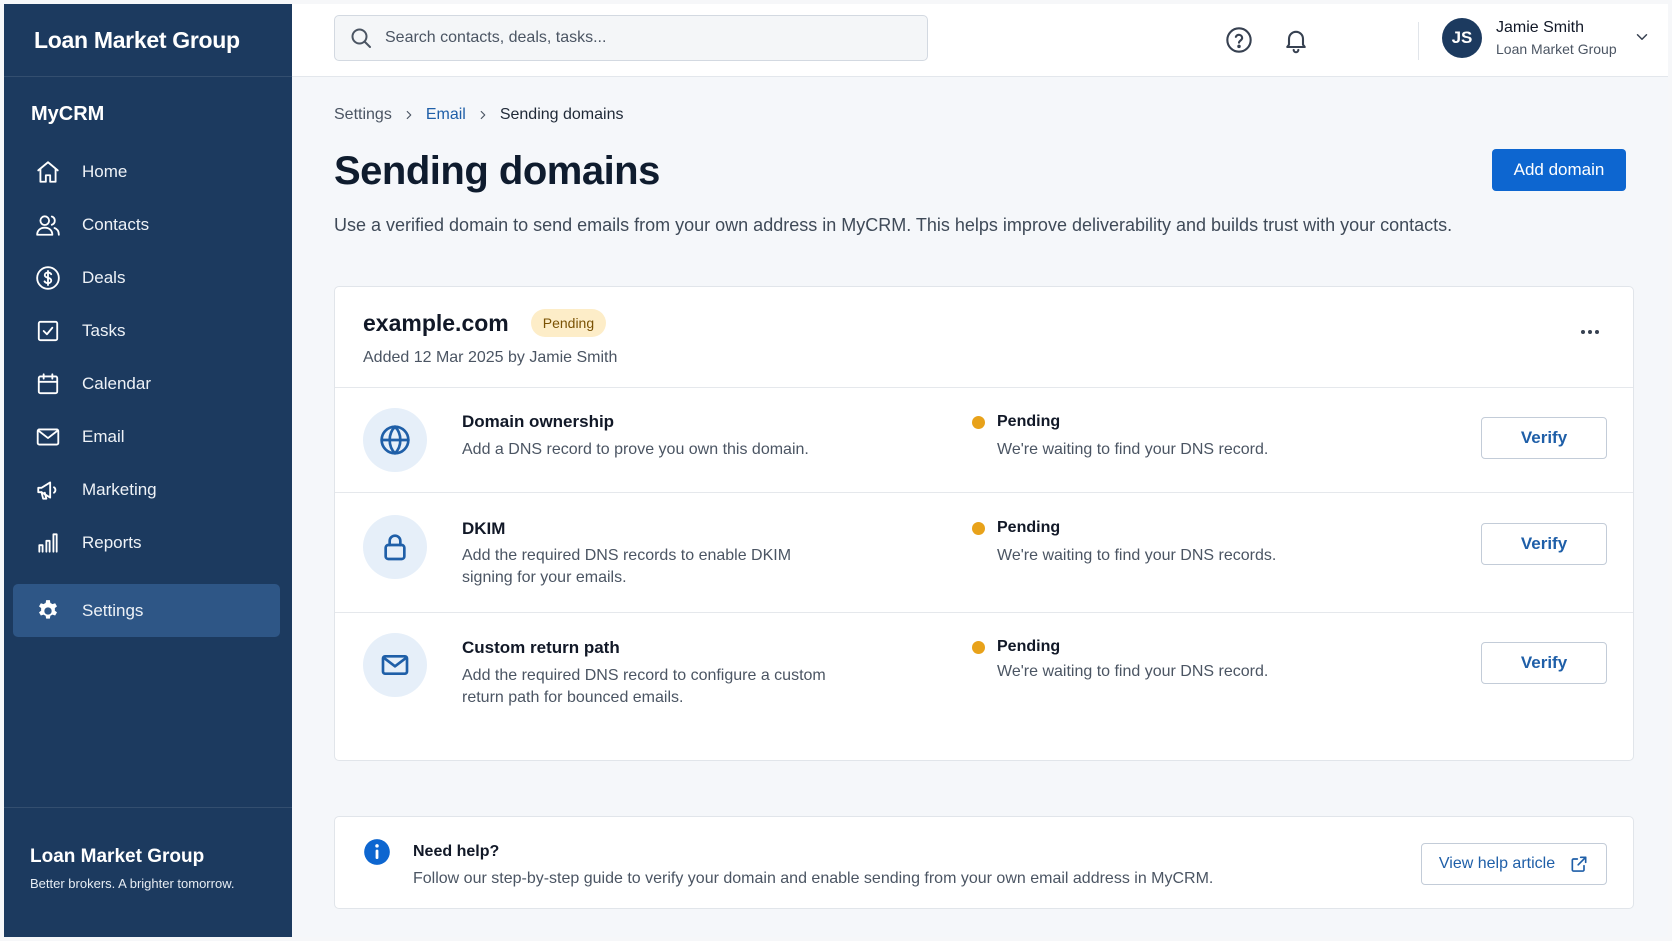  I want to click on more-options-icon, so click(1590, 332).